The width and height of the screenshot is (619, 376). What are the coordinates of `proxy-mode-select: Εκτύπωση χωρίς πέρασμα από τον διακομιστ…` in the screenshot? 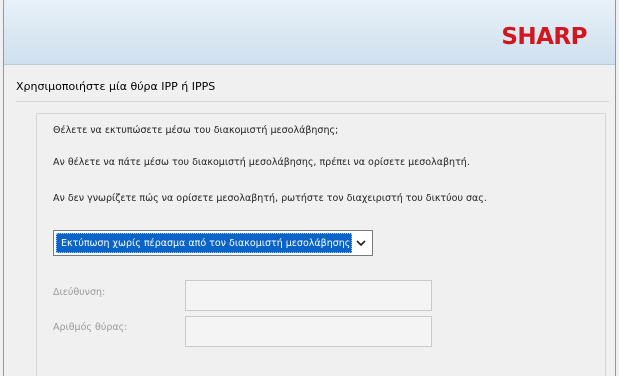 It's located at (213, 243).